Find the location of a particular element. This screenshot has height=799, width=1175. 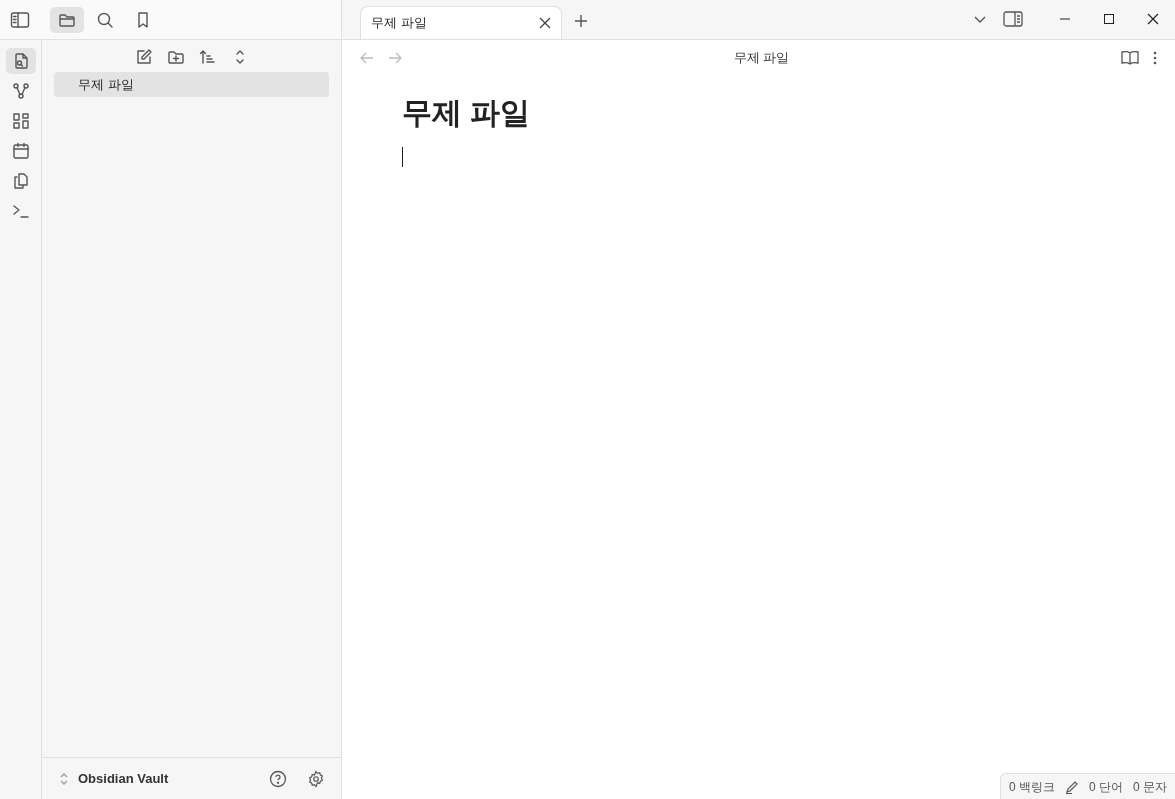

edit-icon is located at coordinates (143, 57).